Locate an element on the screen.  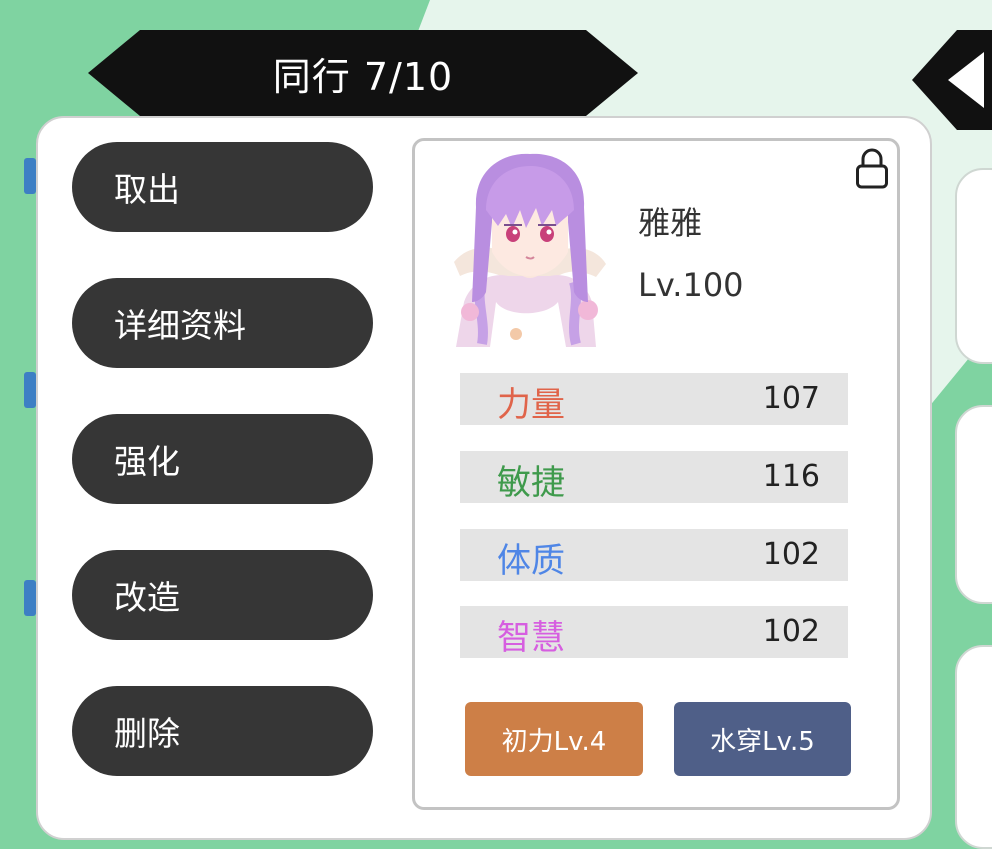
character-level: Lv.100 is located at coordinates (691, 285).